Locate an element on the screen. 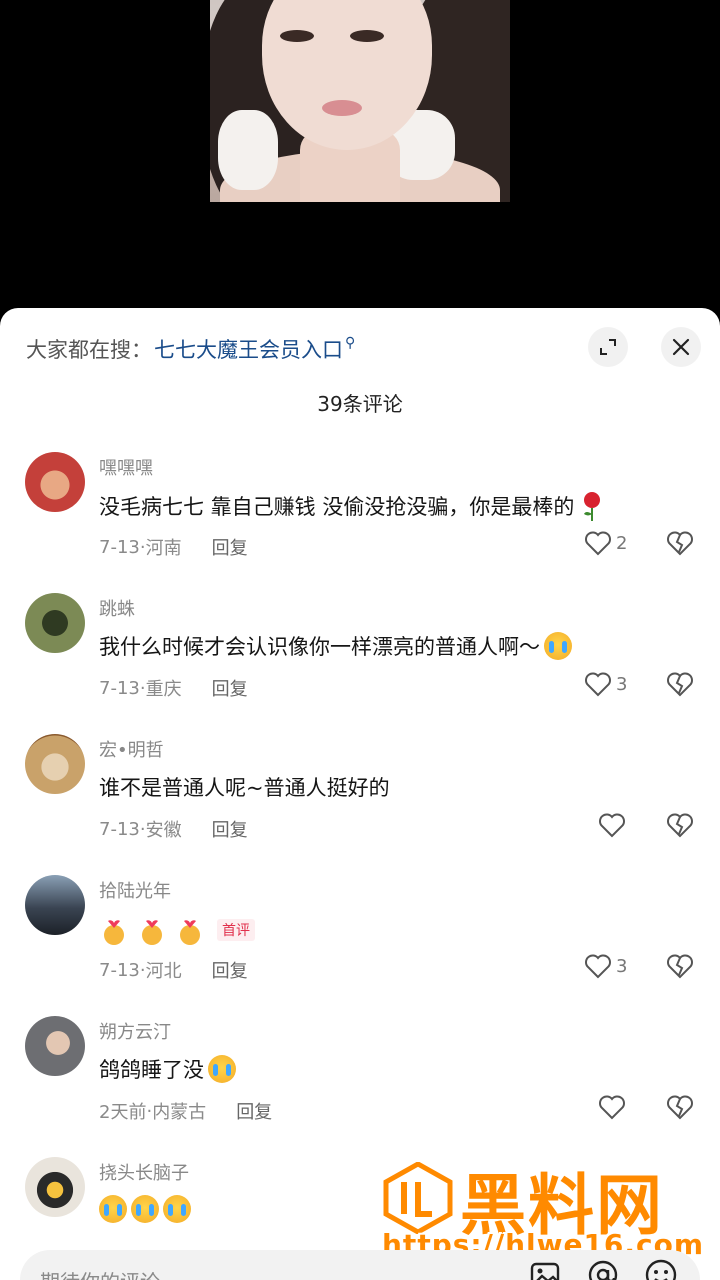 Image resolution: width=720 pixels, height=1280 pixels. search-suggestion: 大家都在搜： 七七大魔王会员入口 ⚲ is located at coordinates (190, 349).